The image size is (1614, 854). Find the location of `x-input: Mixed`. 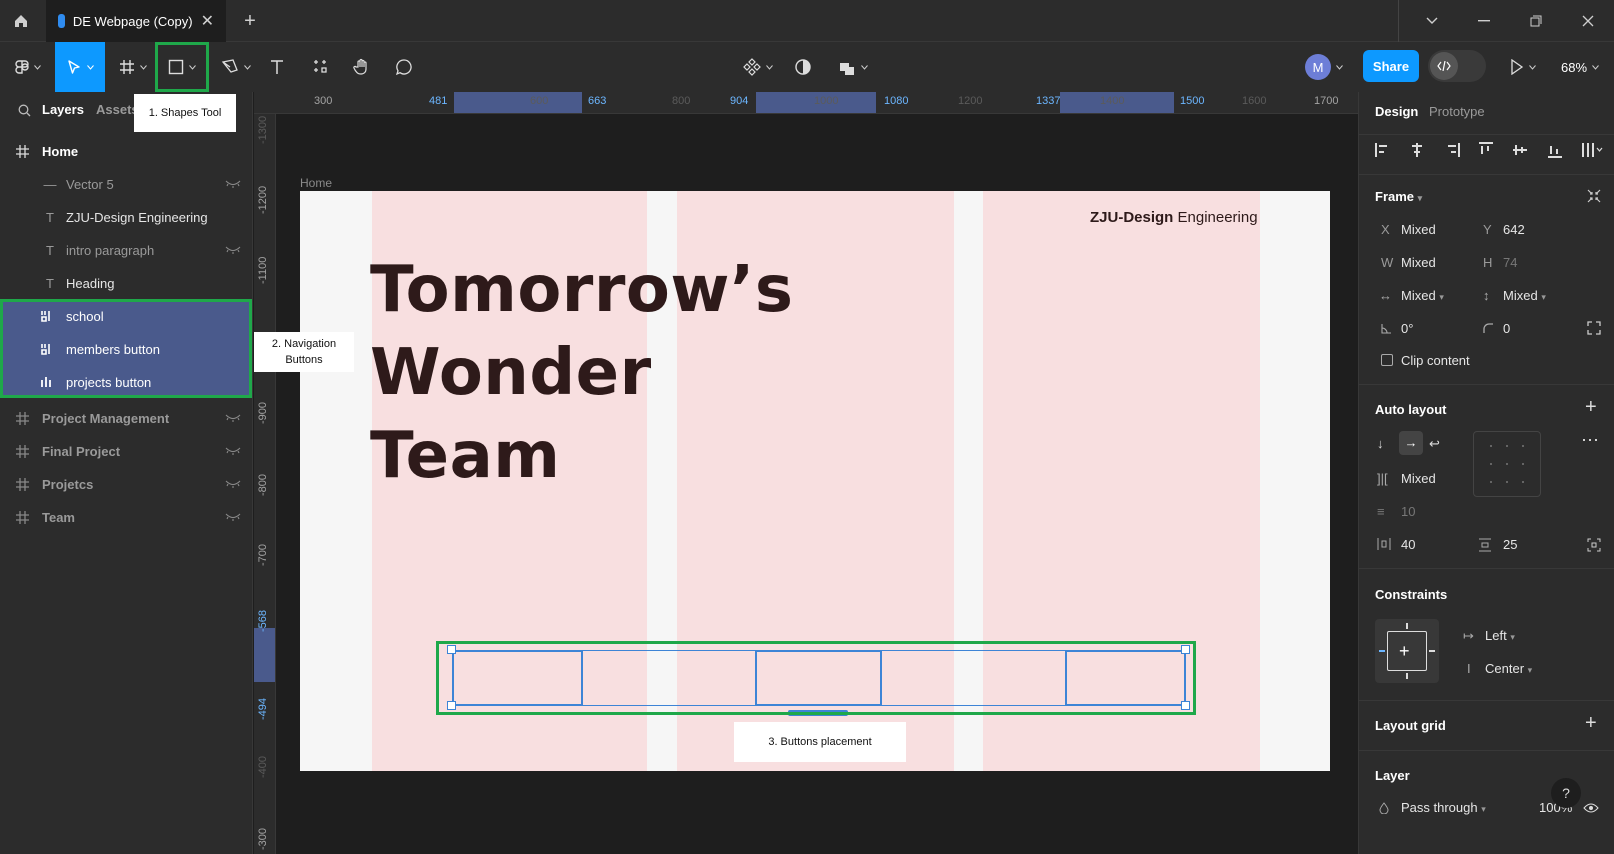

x-input: Mixed is located at coordinates (1418, 229).